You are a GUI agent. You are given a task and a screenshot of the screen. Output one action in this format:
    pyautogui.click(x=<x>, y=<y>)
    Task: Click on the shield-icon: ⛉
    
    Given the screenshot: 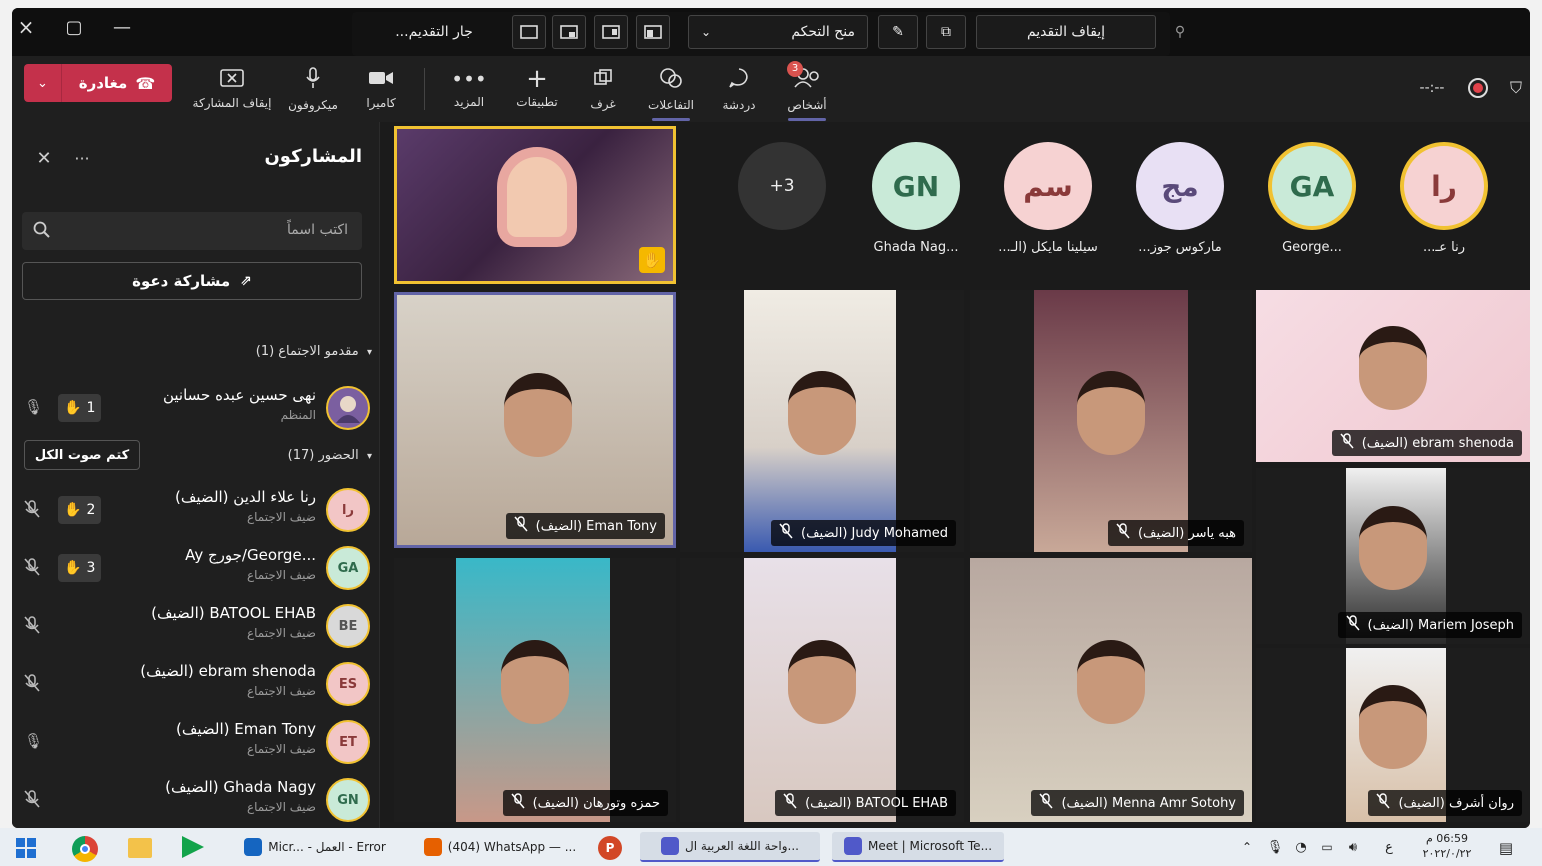 What is the action you would take?
    pyautogui.click(x=1516, y=88)
    